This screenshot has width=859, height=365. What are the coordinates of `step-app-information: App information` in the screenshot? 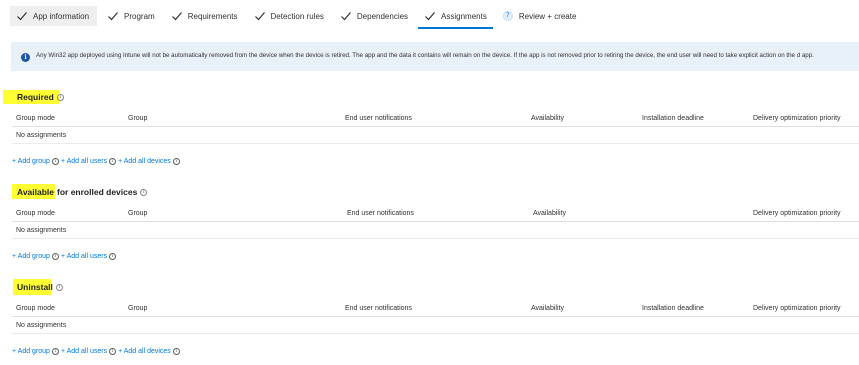 It's located at (54, 16).